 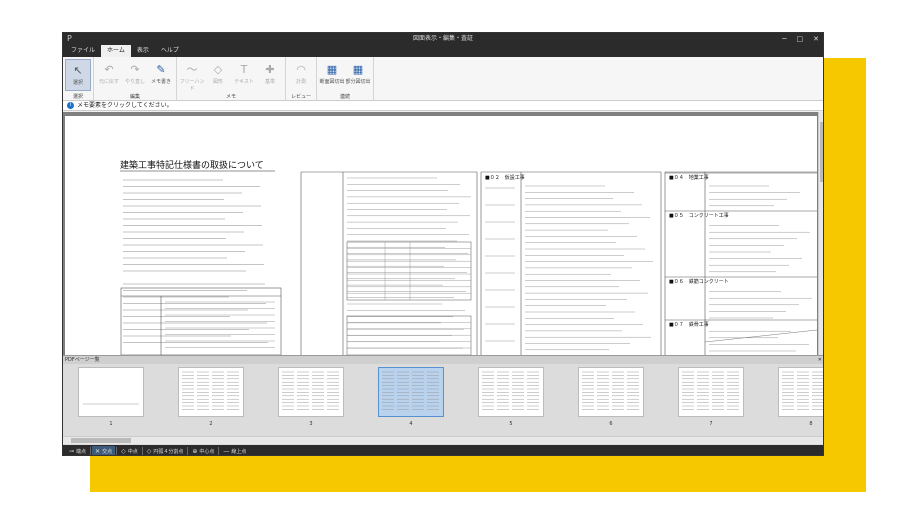 I want to click on ribbon-button-label: 基準, so click(x=269, y=82).